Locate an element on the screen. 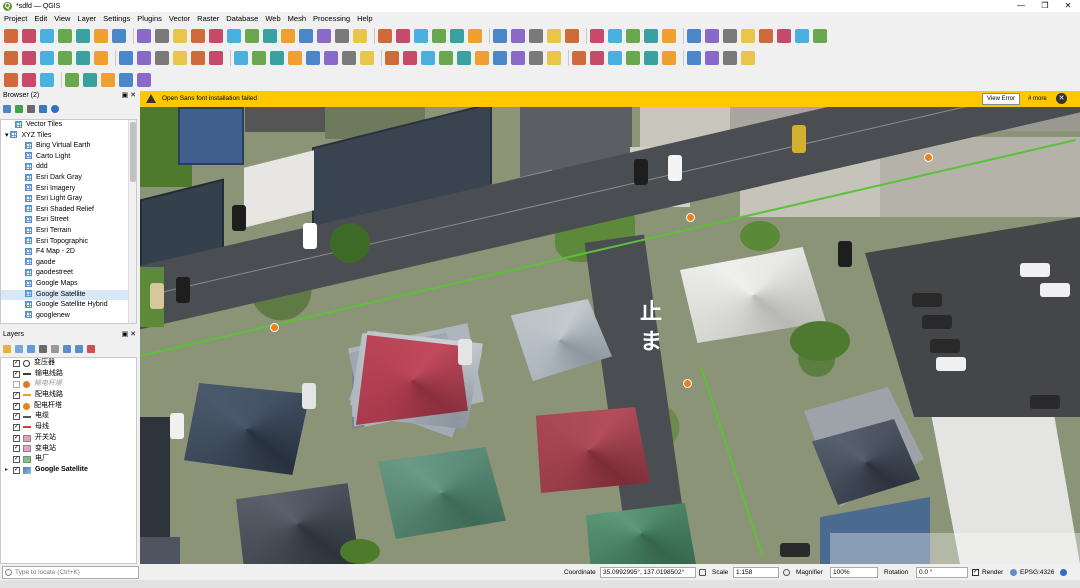  map-tool-4-icon is located at coordinates (65, 36).